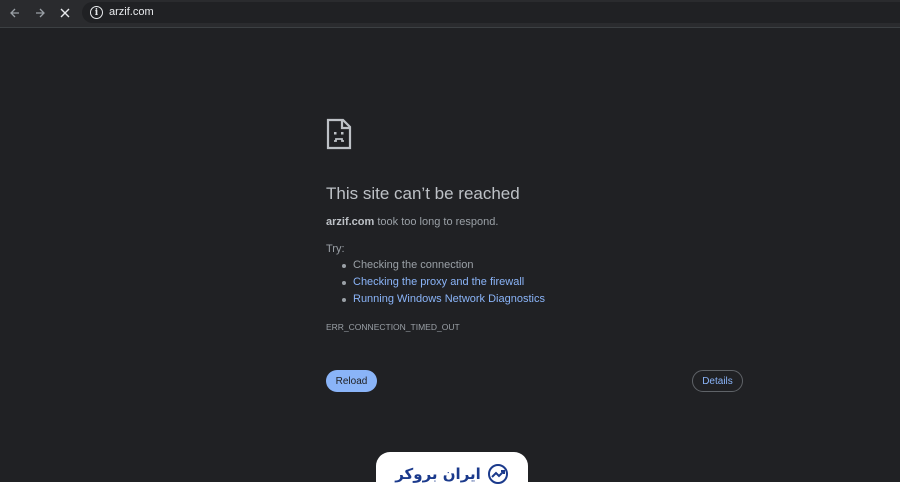 The height and width of the screenshot is (496, 900). I want to click on trend-chart-logo-icon, so click(497, 474).